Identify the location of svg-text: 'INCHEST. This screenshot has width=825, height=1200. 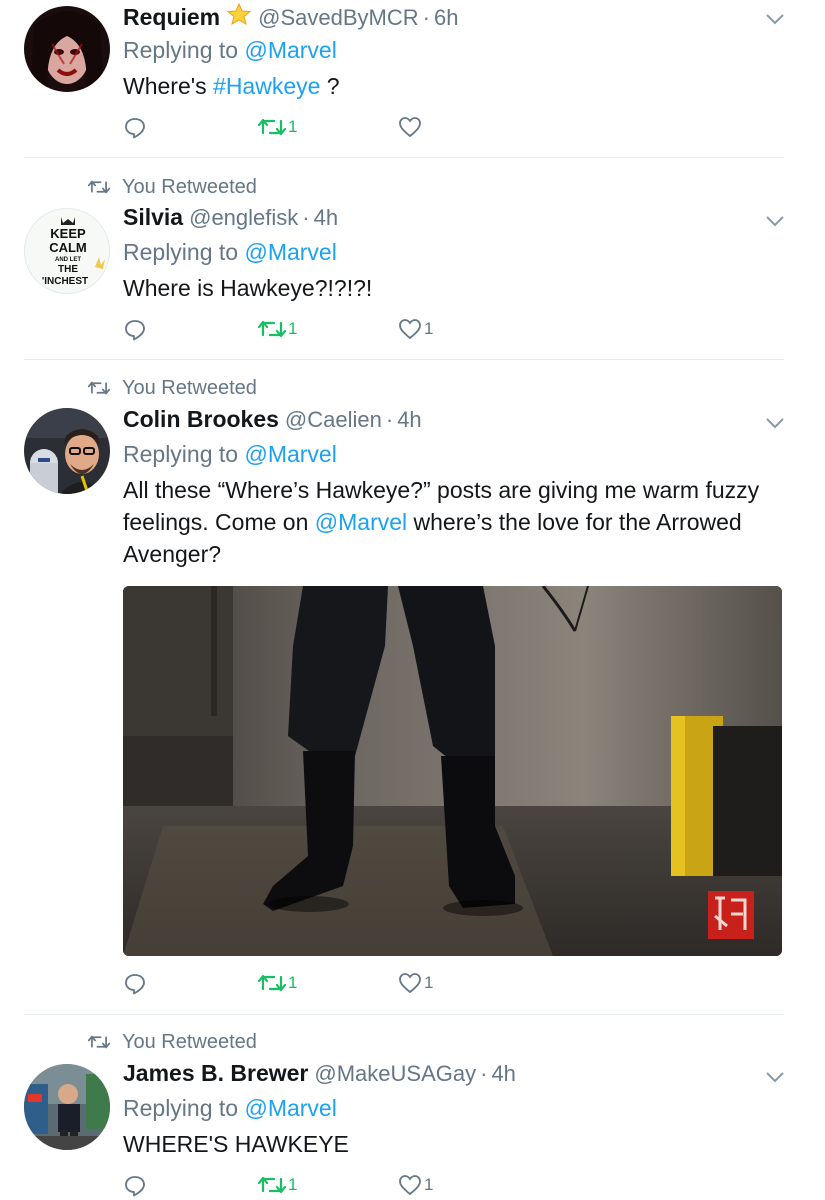
(65, 281).